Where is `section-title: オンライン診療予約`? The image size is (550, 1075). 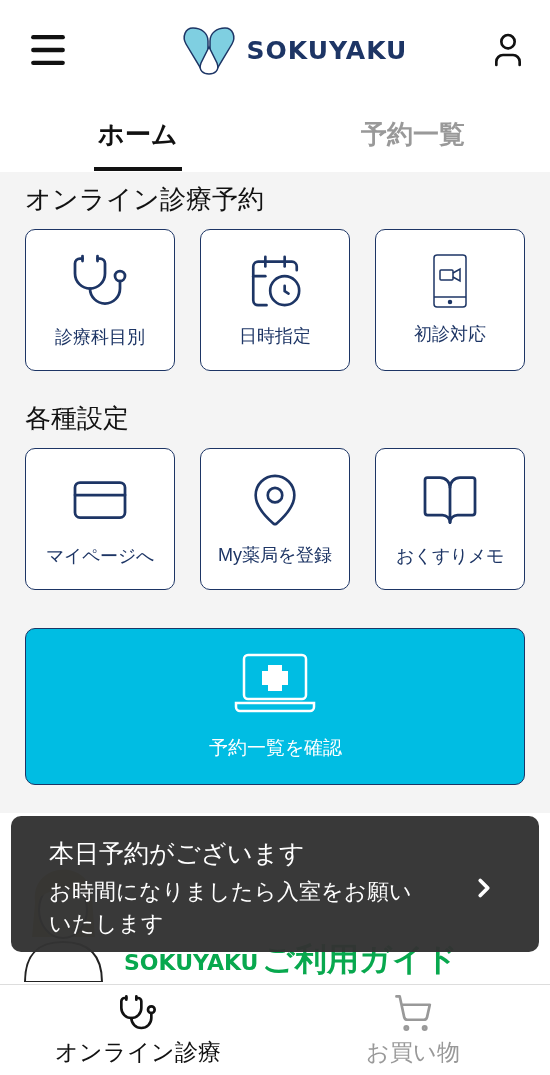
section-title: オンライン診療予約 is located at coordinates (145, 199).